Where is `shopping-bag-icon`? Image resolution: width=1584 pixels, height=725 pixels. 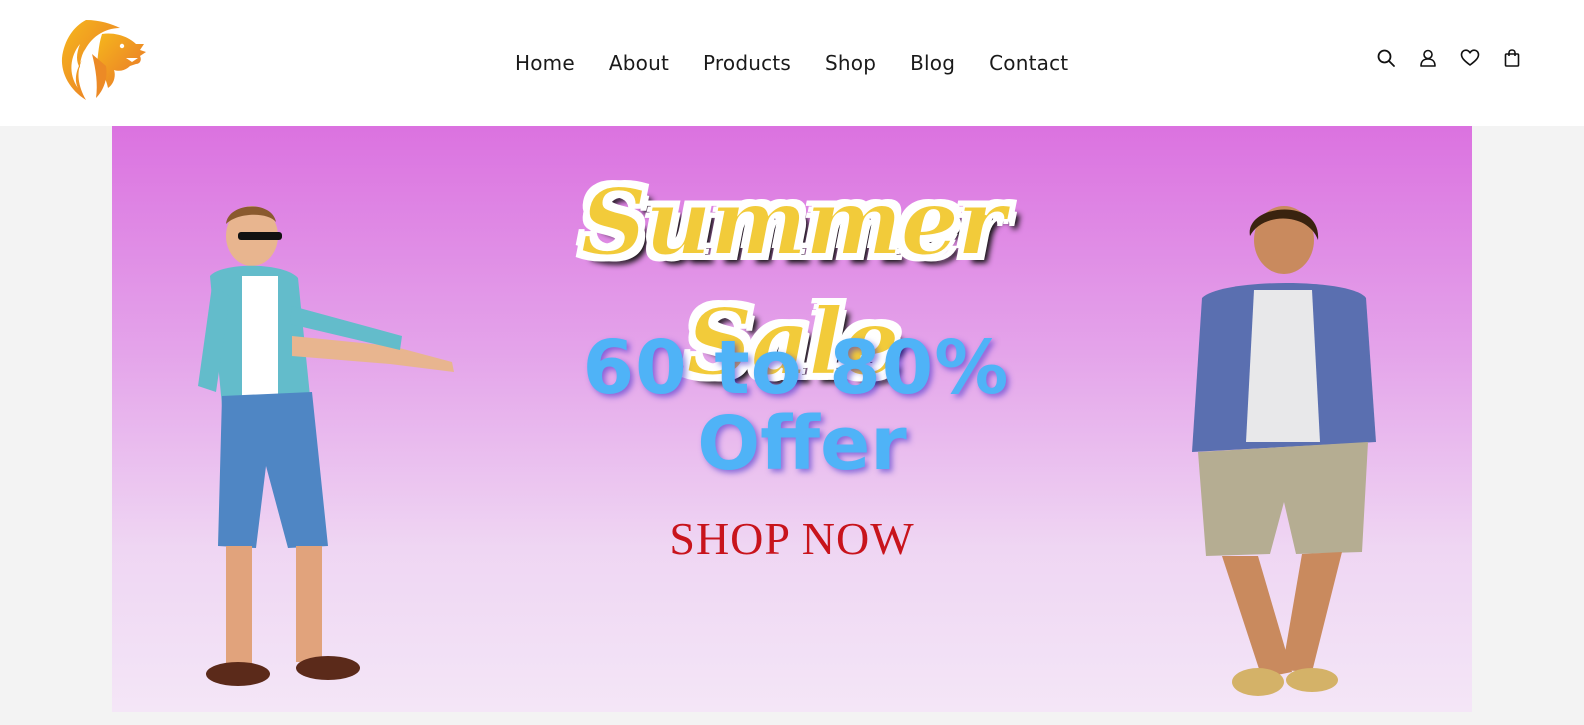 shopping-bag-icon is located at coordinates (1512, 58).